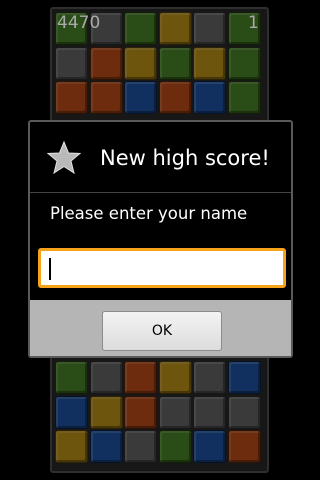 The width and height of the screenshot is (320, 480). I want to click on dialog-header: New high score!, so click(160, 157).